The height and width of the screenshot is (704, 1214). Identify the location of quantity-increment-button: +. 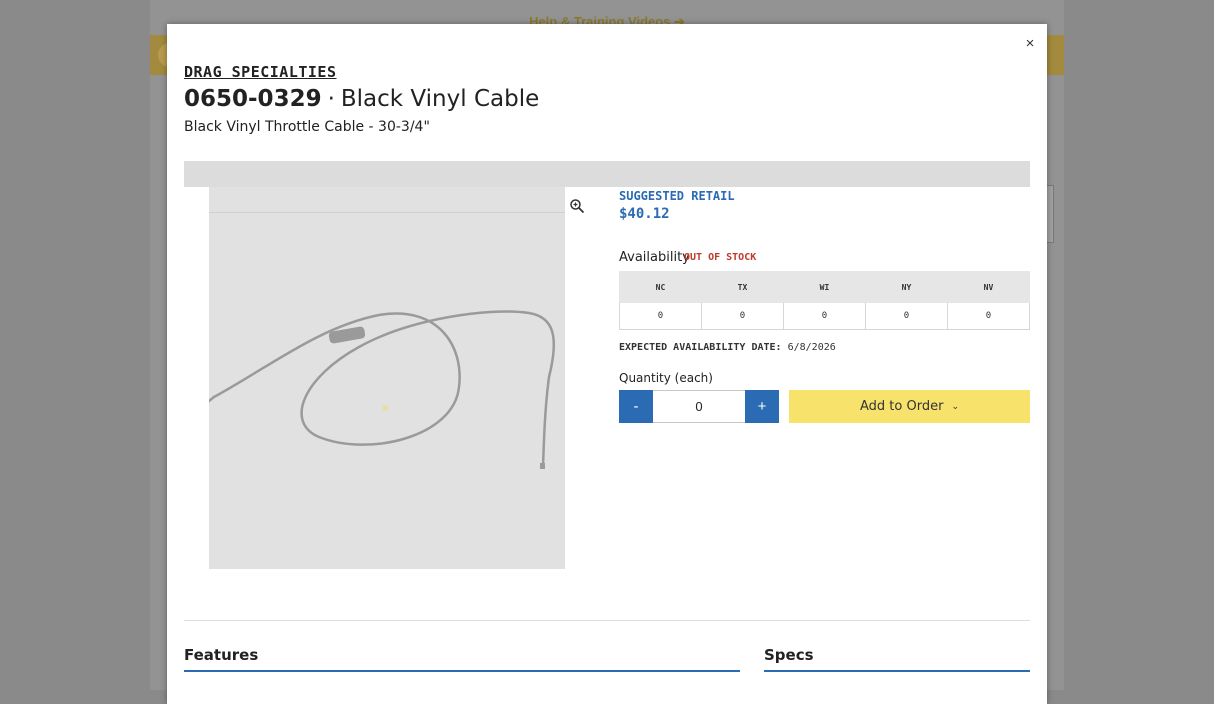
(762, 406).